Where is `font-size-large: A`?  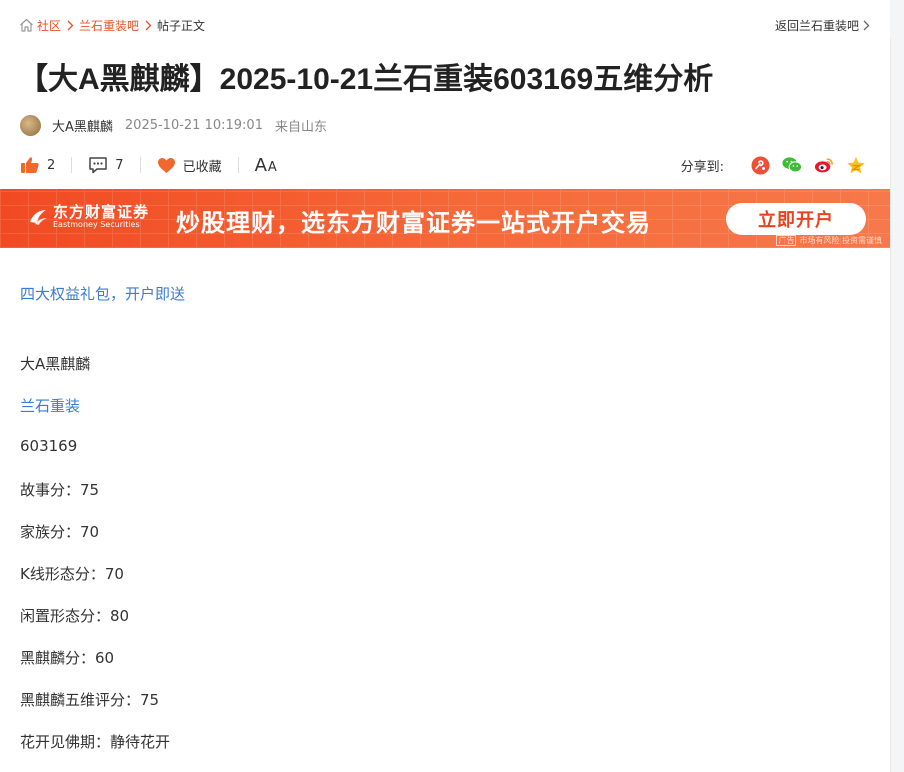
font-size-large: A is located at coordinates (260, 165).